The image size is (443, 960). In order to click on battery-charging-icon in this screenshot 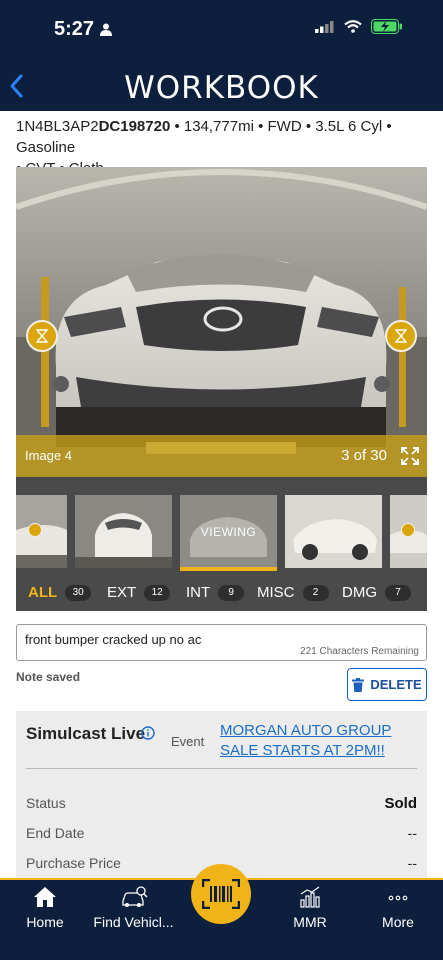, I will do `click(386, 26)`.